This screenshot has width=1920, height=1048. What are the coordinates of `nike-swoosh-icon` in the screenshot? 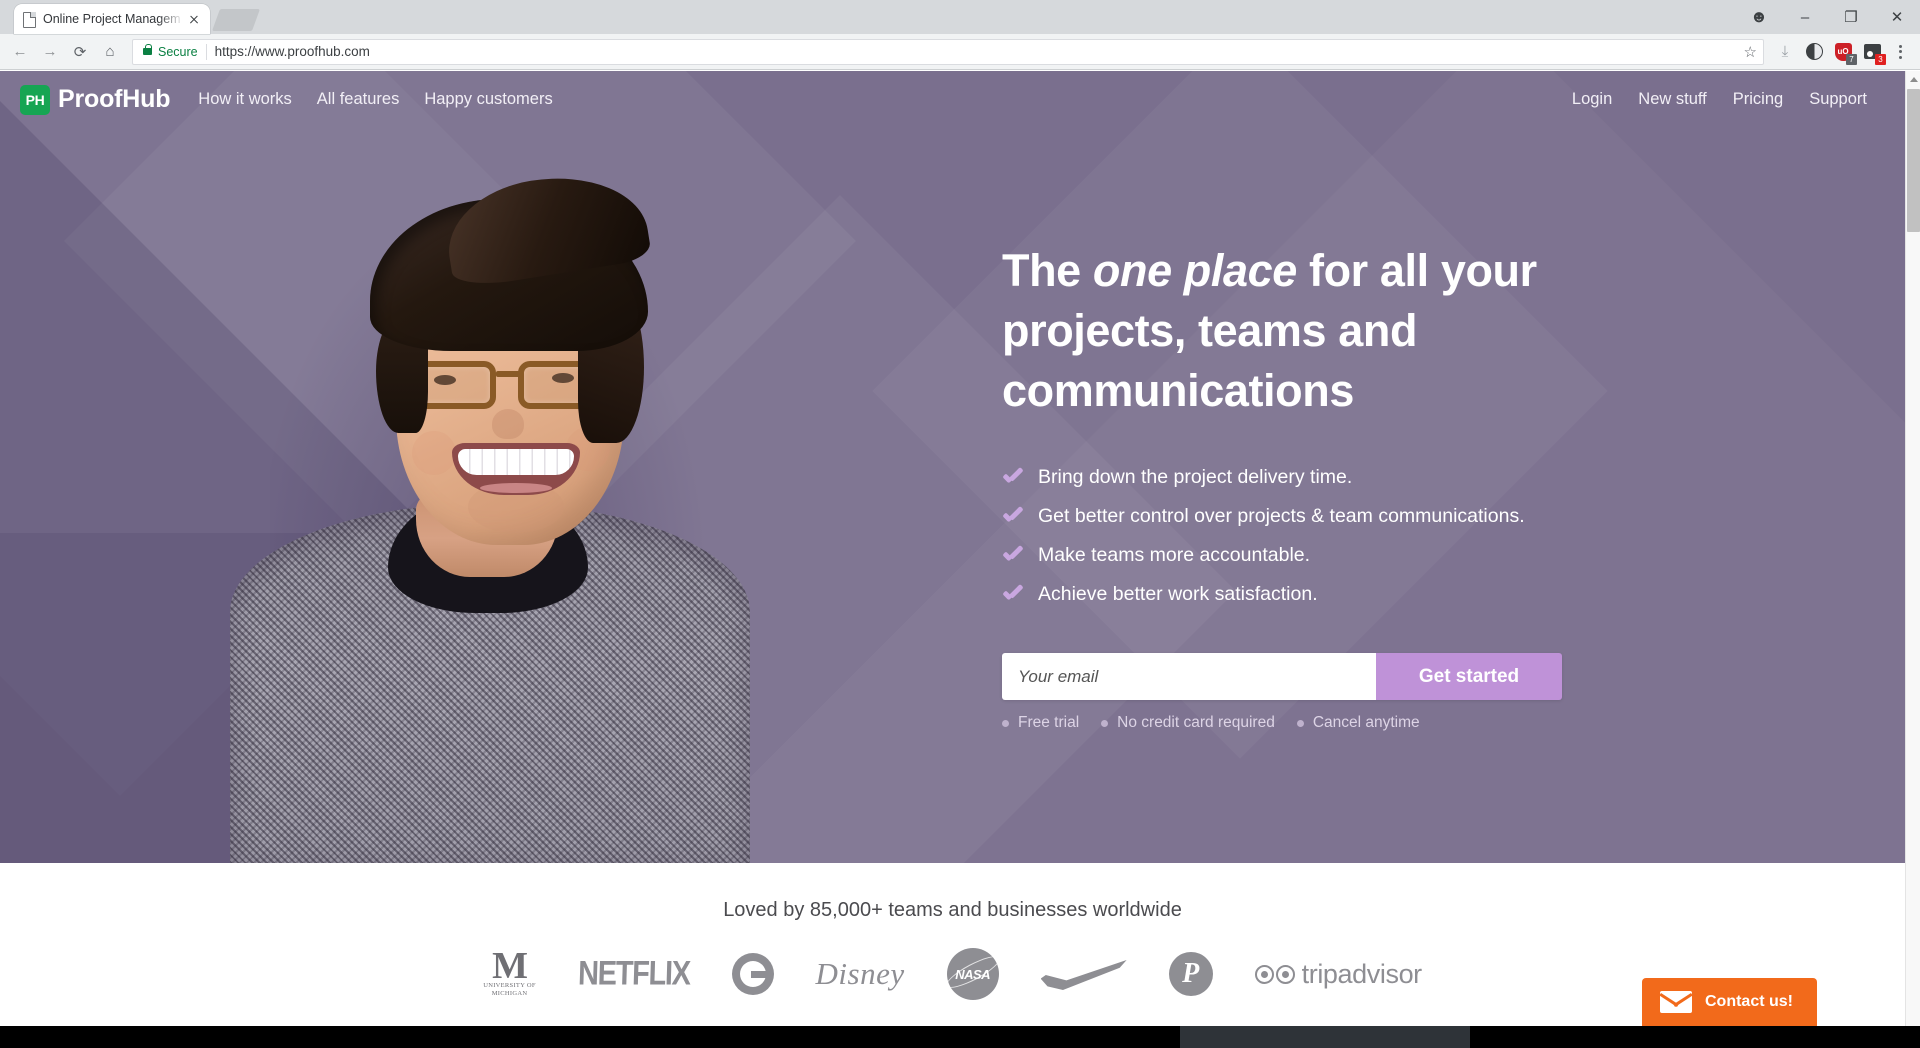 It's located at (1083, 975).